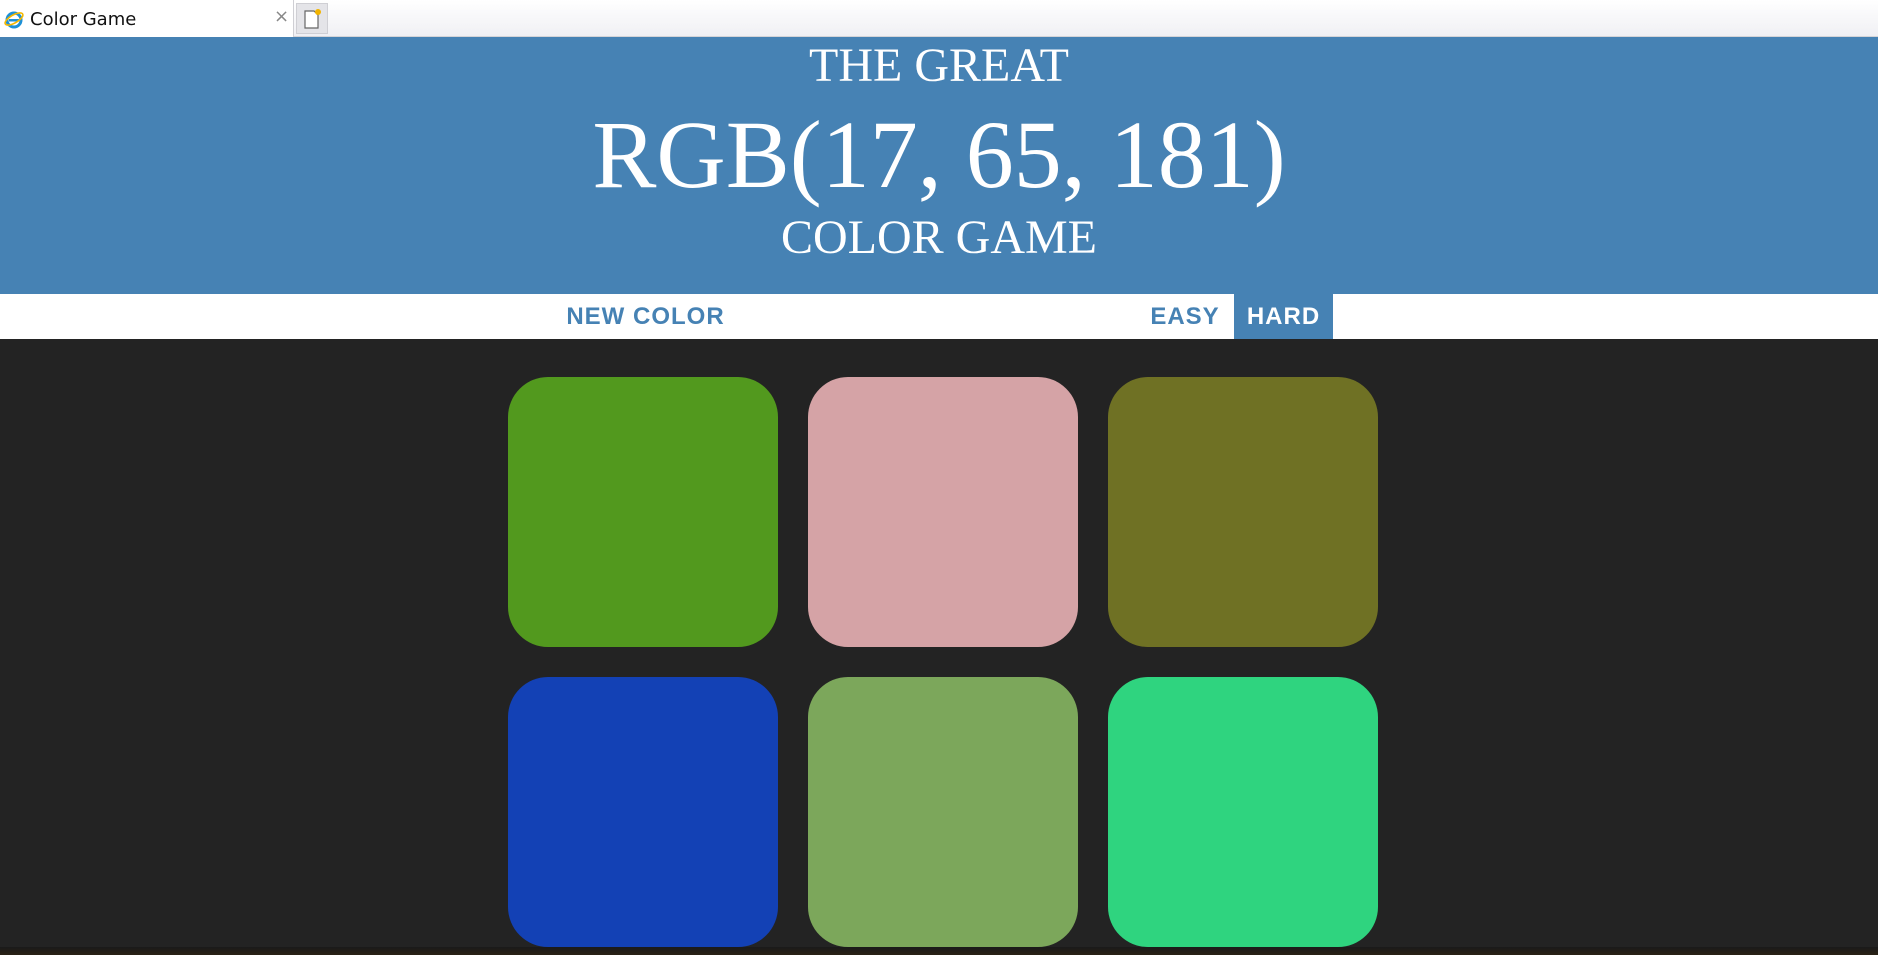 The height and width of the screenshot is (955, 1878). What do you see at coordinates (1185, 316) in the screenshot?
I see `easy-mode-button: EASY` at bounding box center [1185, 316].